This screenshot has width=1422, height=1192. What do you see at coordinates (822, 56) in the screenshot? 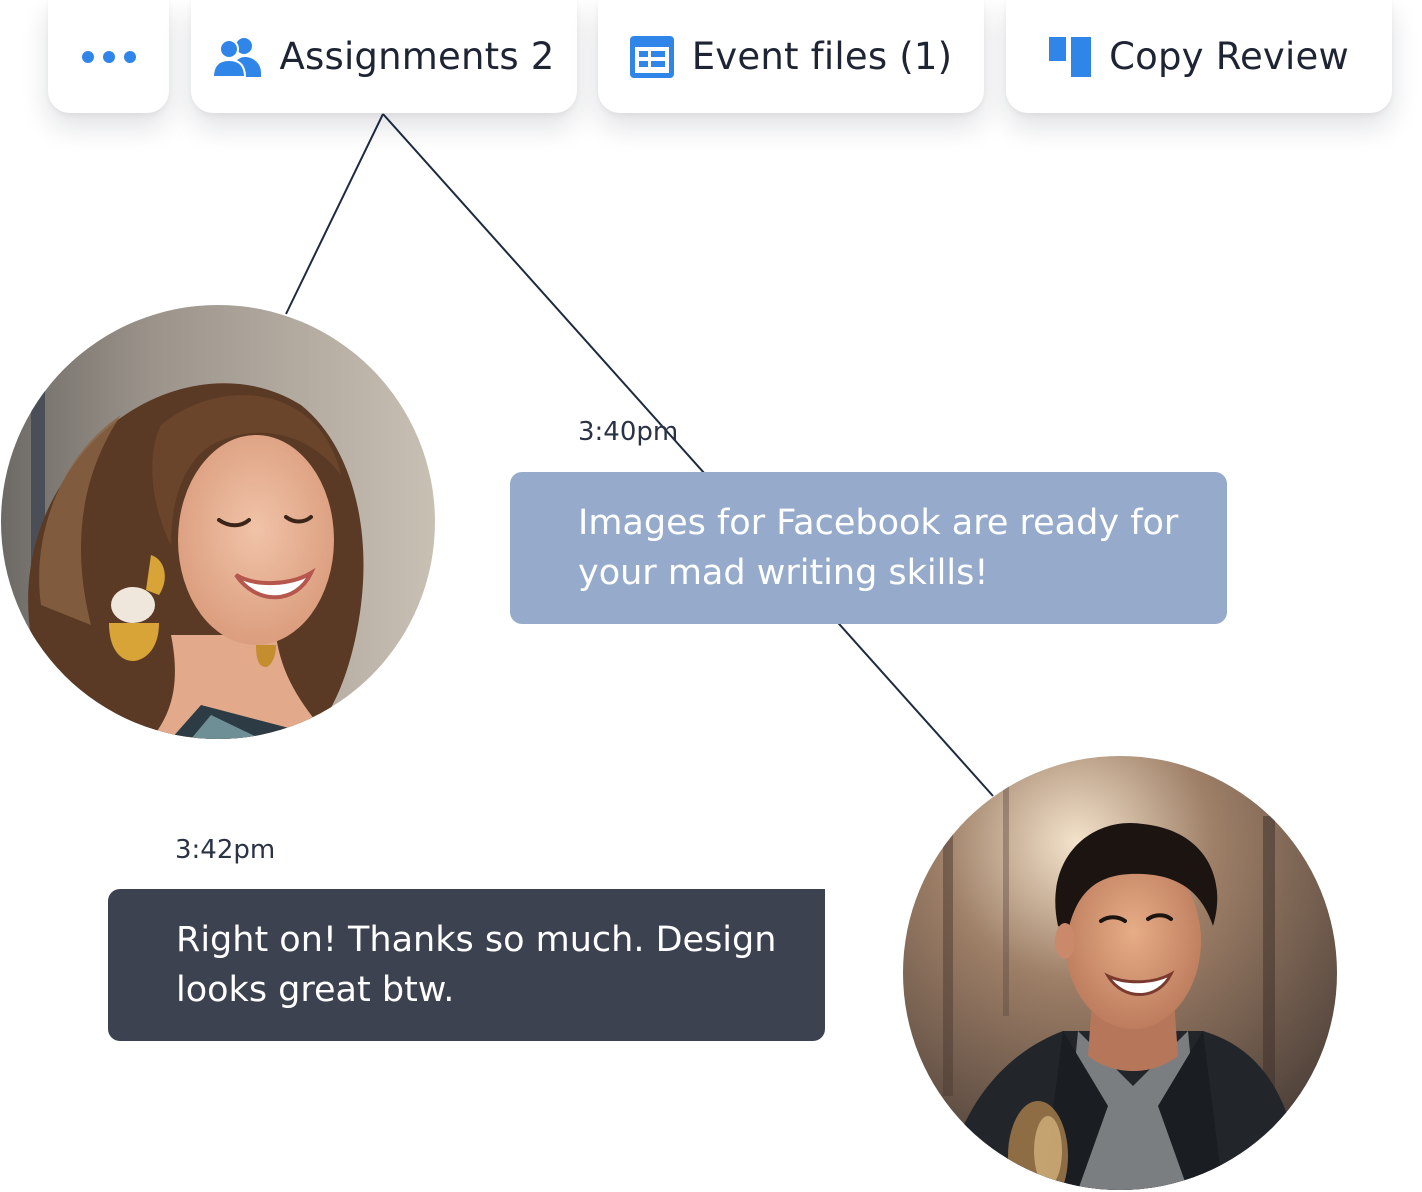
I see `tab-event-files-label: Event files (1)` at bounding box center [822, 56].